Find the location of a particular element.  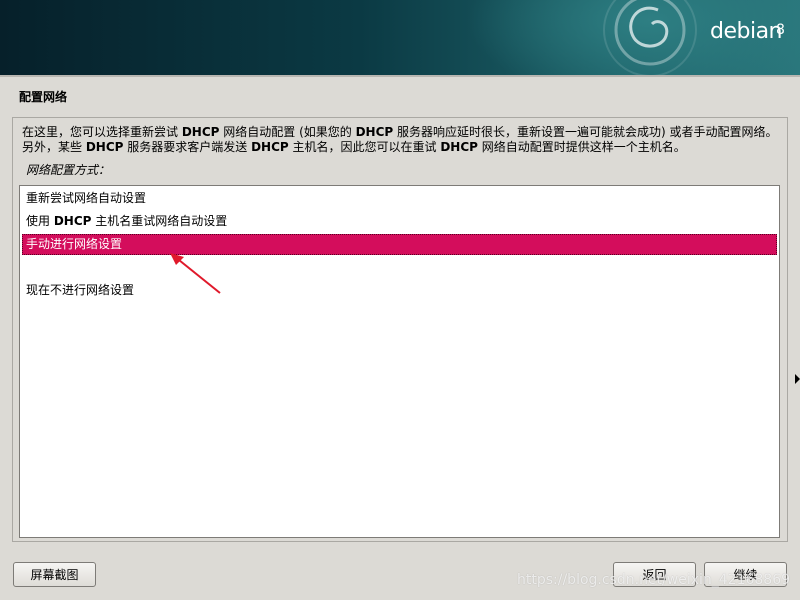

option-skip-config: 现在不进行网络设置 is located at coordinates (399, 290).